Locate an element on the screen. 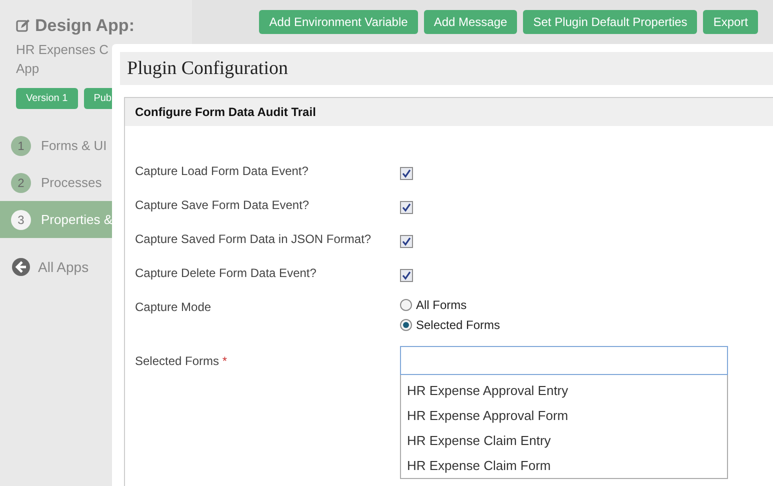  toolbar-button: Set Plugin Default Properties is located at coordinates (610, 22).